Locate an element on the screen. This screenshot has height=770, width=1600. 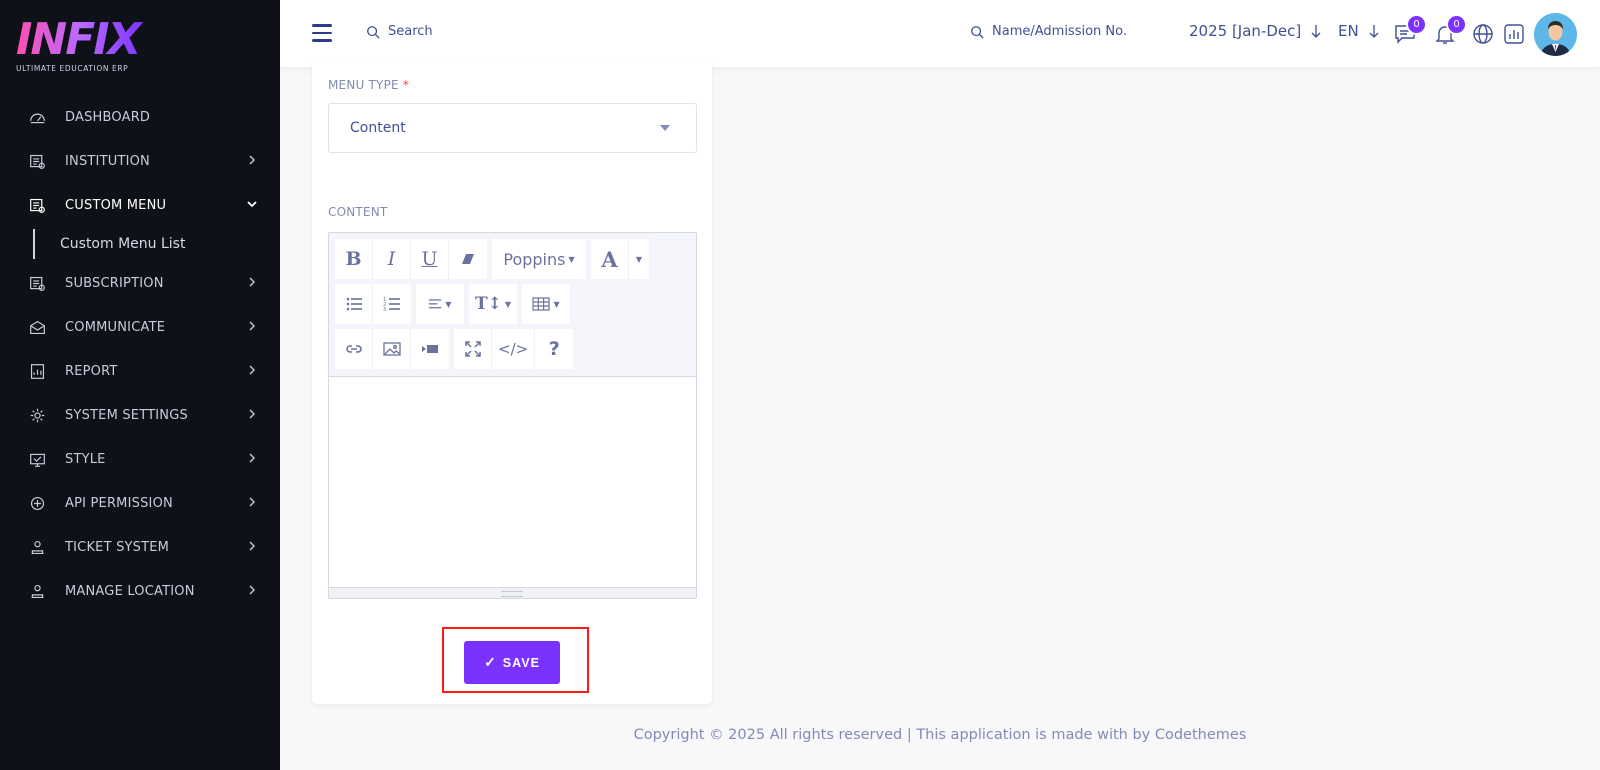
clear-format-button is located at coordinates (468, 259).